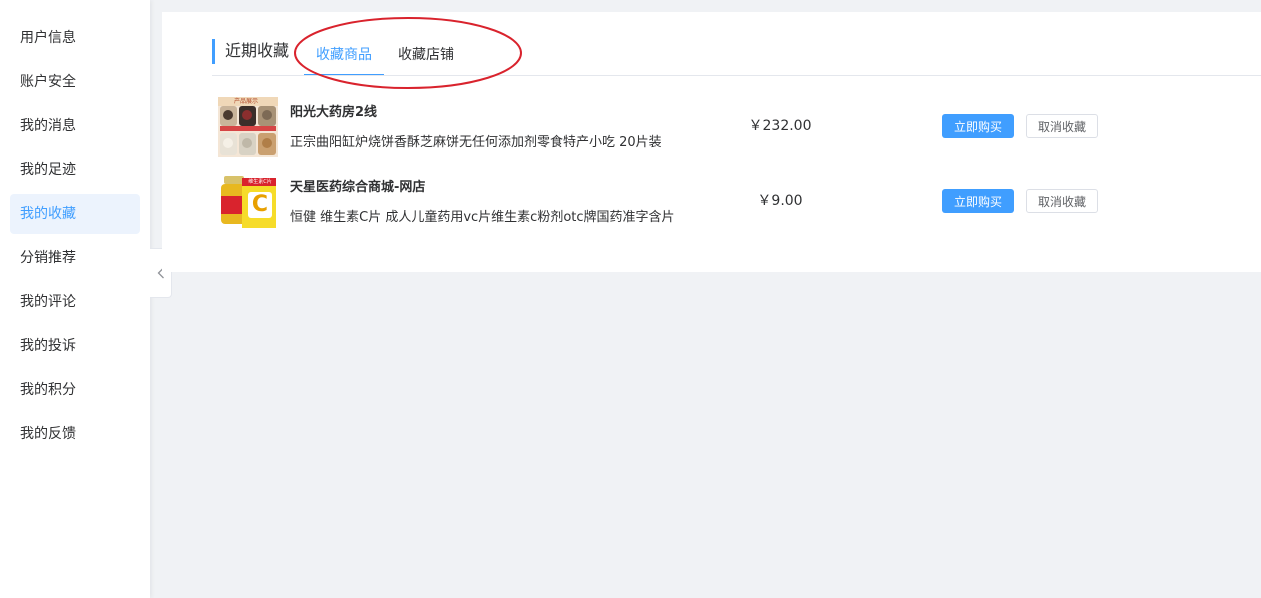 The width and height of the screenshot is (1261, 598). I want to click on shop-name: 天星医药综合商城-网店, so click(357, 185).